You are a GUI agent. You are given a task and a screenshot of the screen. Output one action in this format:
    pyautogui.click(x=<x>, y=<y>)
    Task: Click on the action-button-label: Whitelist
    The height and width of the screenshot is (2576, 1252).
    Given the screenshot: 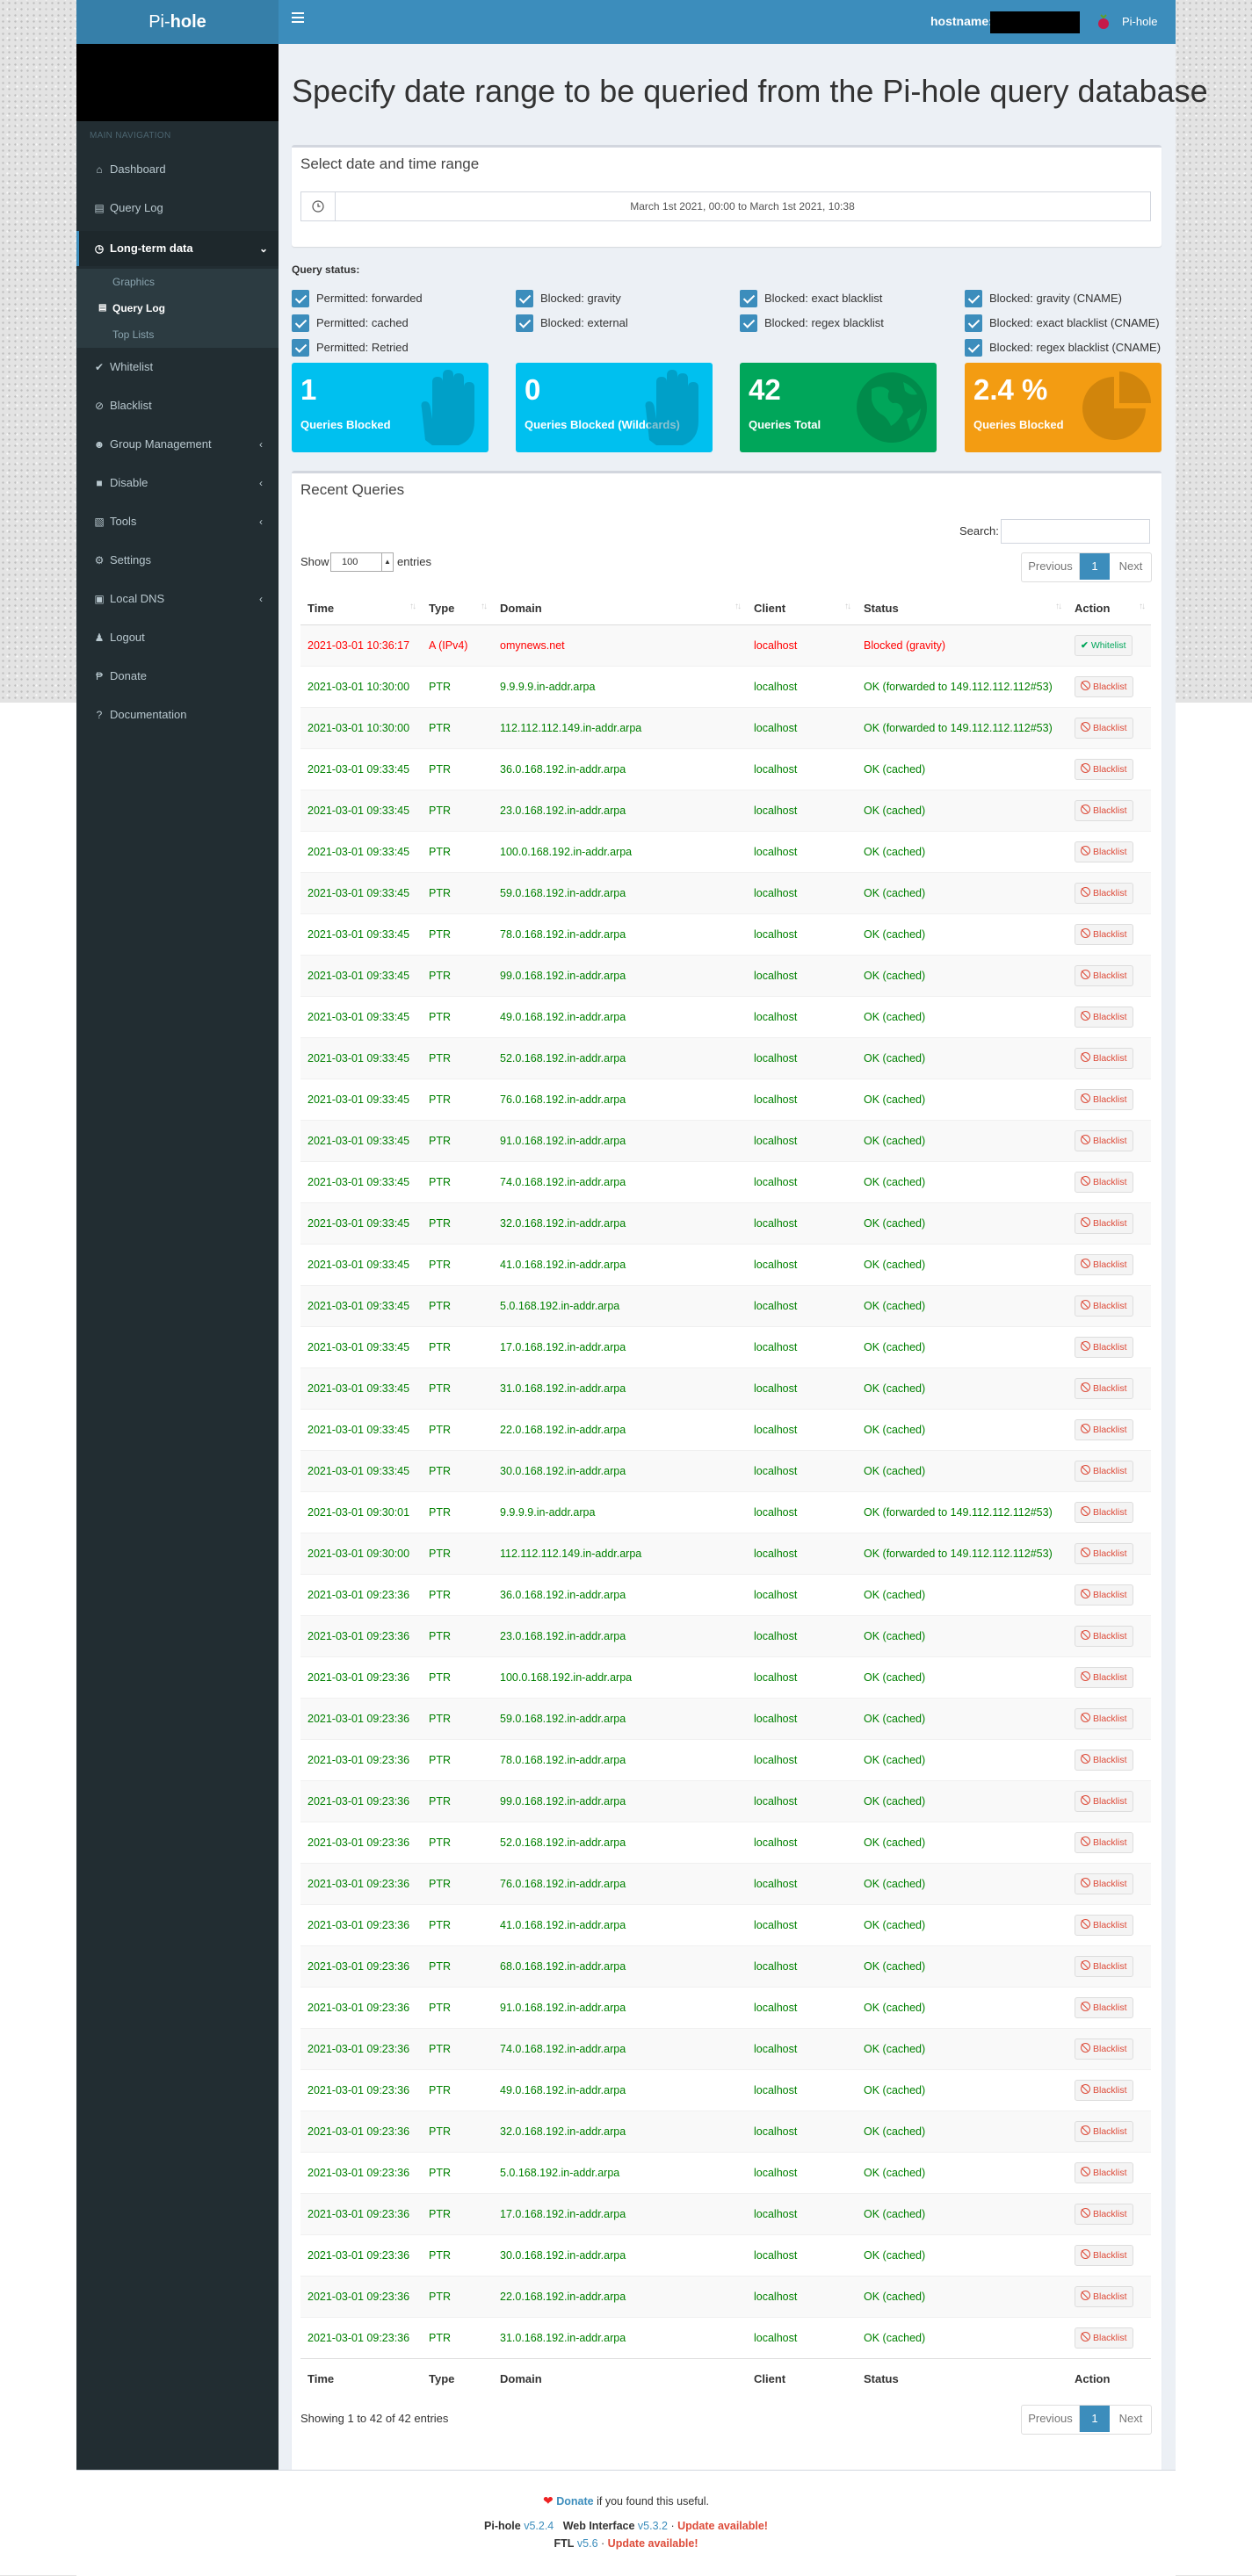 What is the action you would take?
    pyautogui.click(x=1108, y=645)
    